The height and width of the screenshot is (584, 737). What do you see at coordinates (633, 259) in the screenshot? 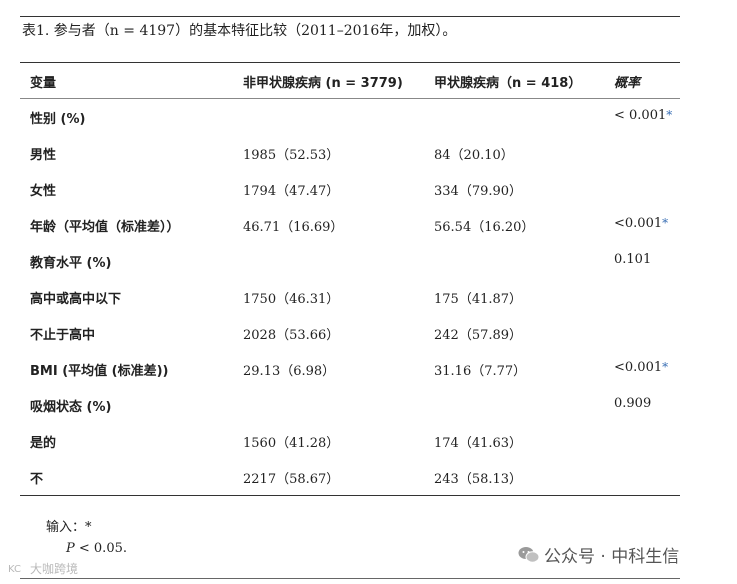
I see `row-p-value: 0.101` at bounding box center [633, 259].